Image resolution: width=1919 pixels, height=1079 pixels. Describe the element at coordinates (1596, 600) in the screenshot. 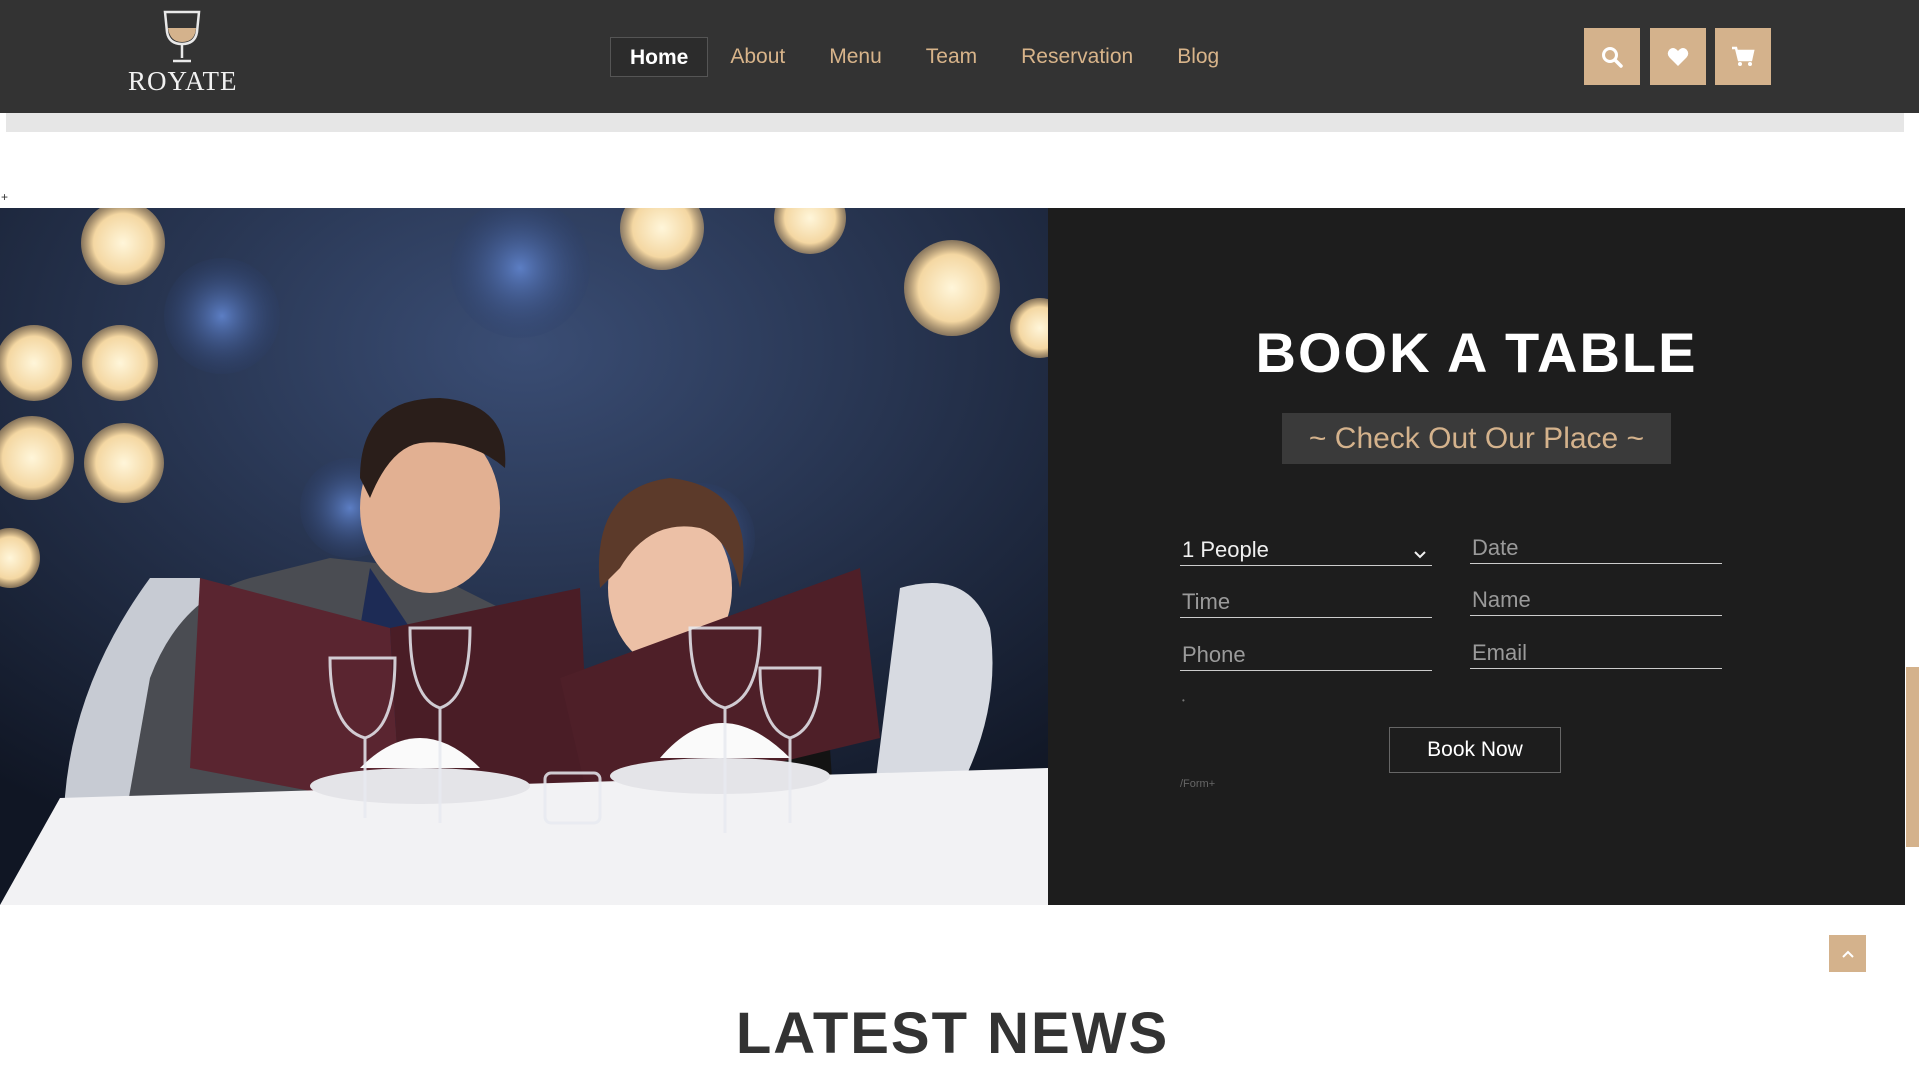

I see `name-field: Name` at that location.